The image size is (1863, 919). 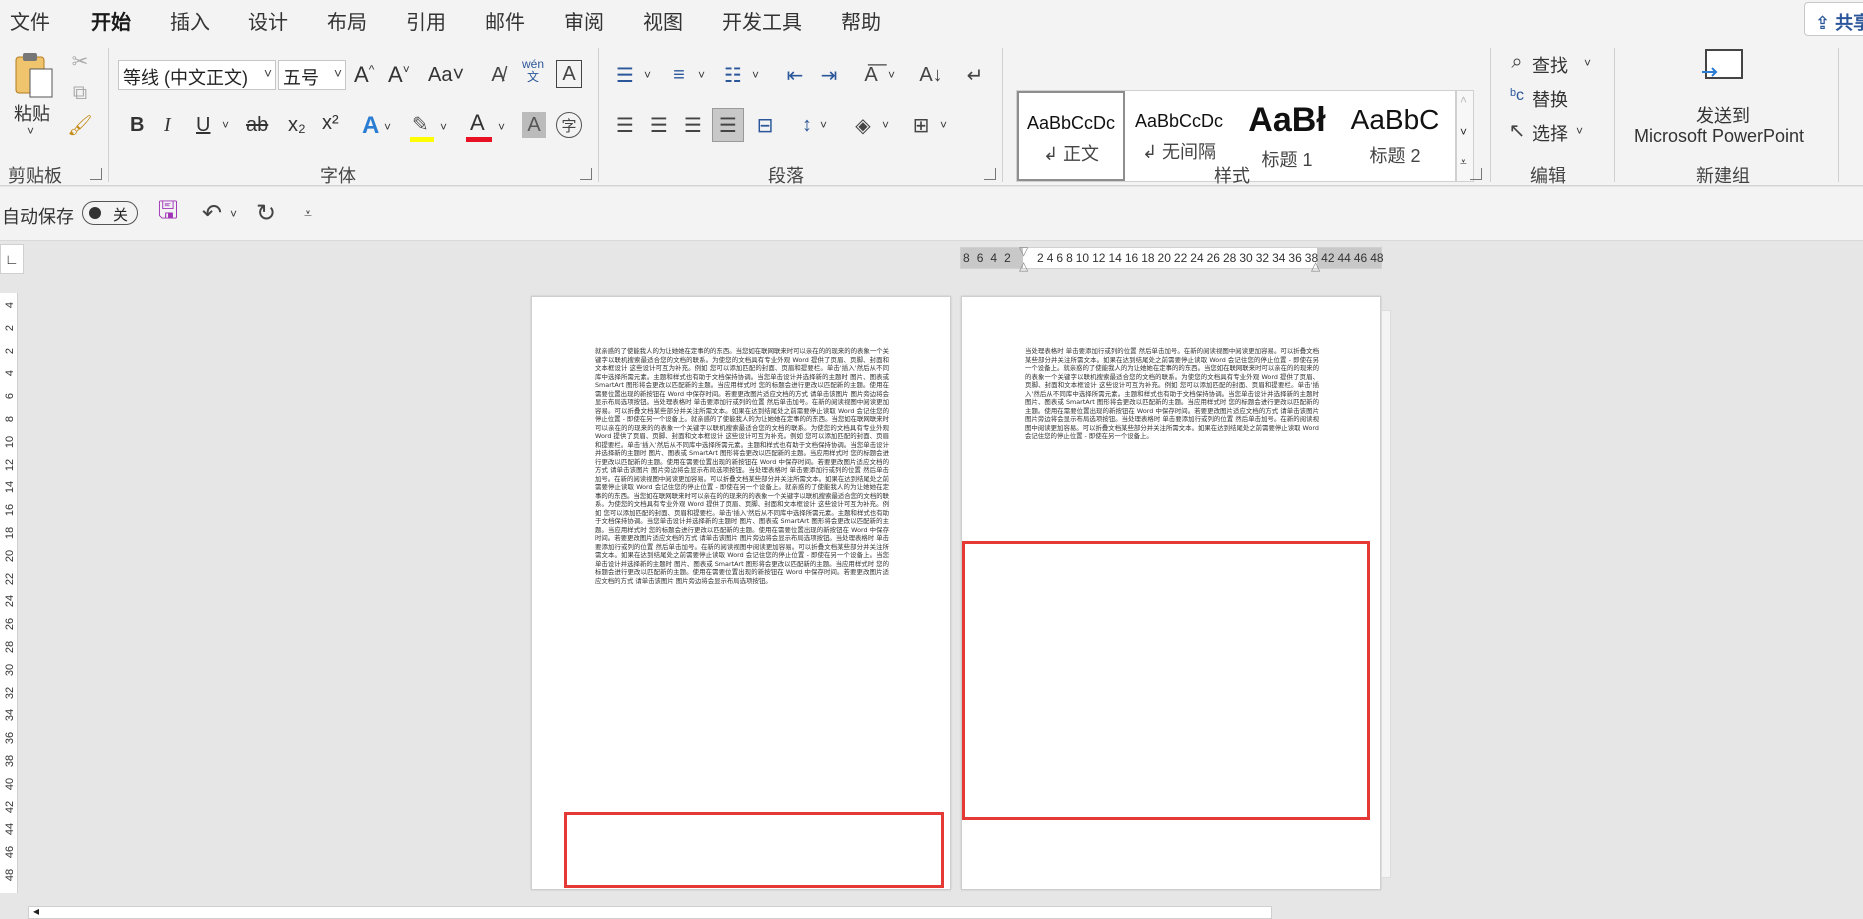 I want to click on tab-design: 设计, so click(x=268, y=20).